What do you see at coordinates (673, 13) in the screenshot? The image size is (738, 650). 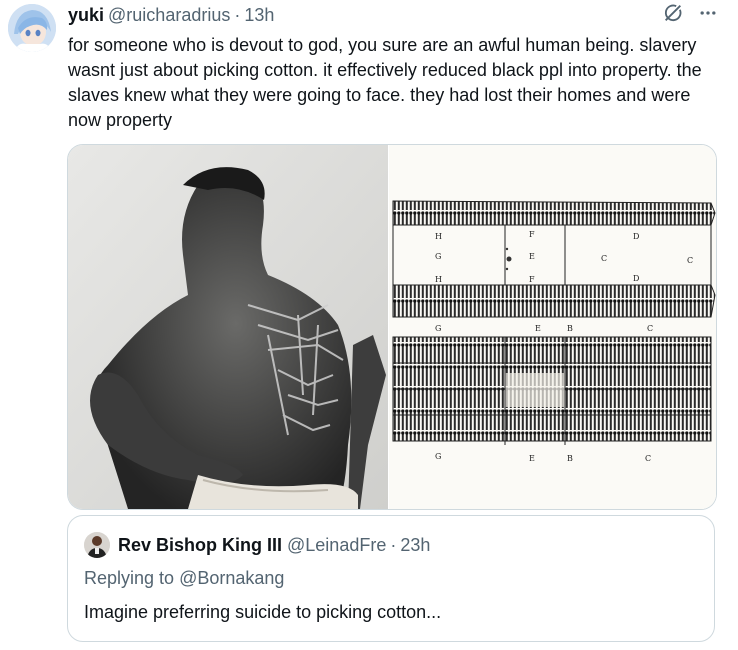 I see `grok-icon` at bounding box center [673, 13].